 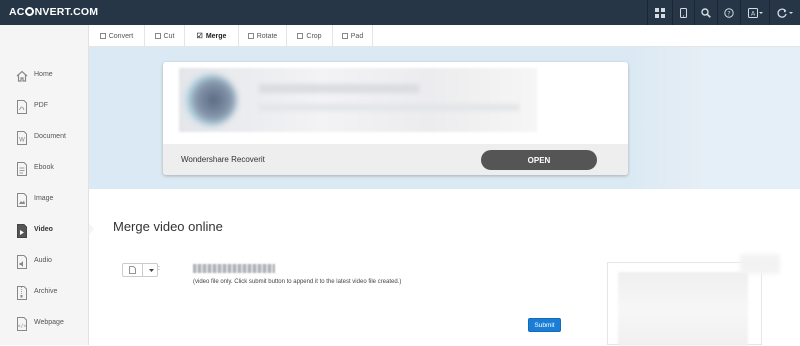 I want to click on site-logo: AC NVERT.COM, so click(x=53, y=12).